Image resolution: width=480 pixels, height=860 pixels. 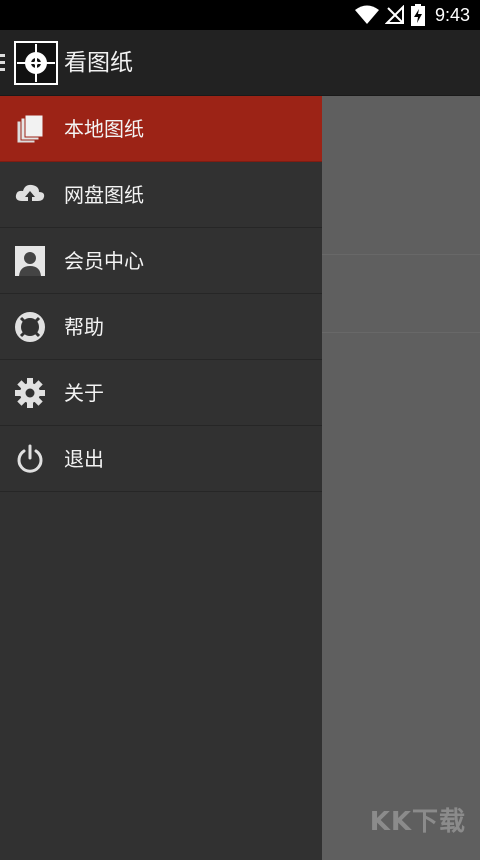 I want to click on documents-icon, so click(x=30, y=129).